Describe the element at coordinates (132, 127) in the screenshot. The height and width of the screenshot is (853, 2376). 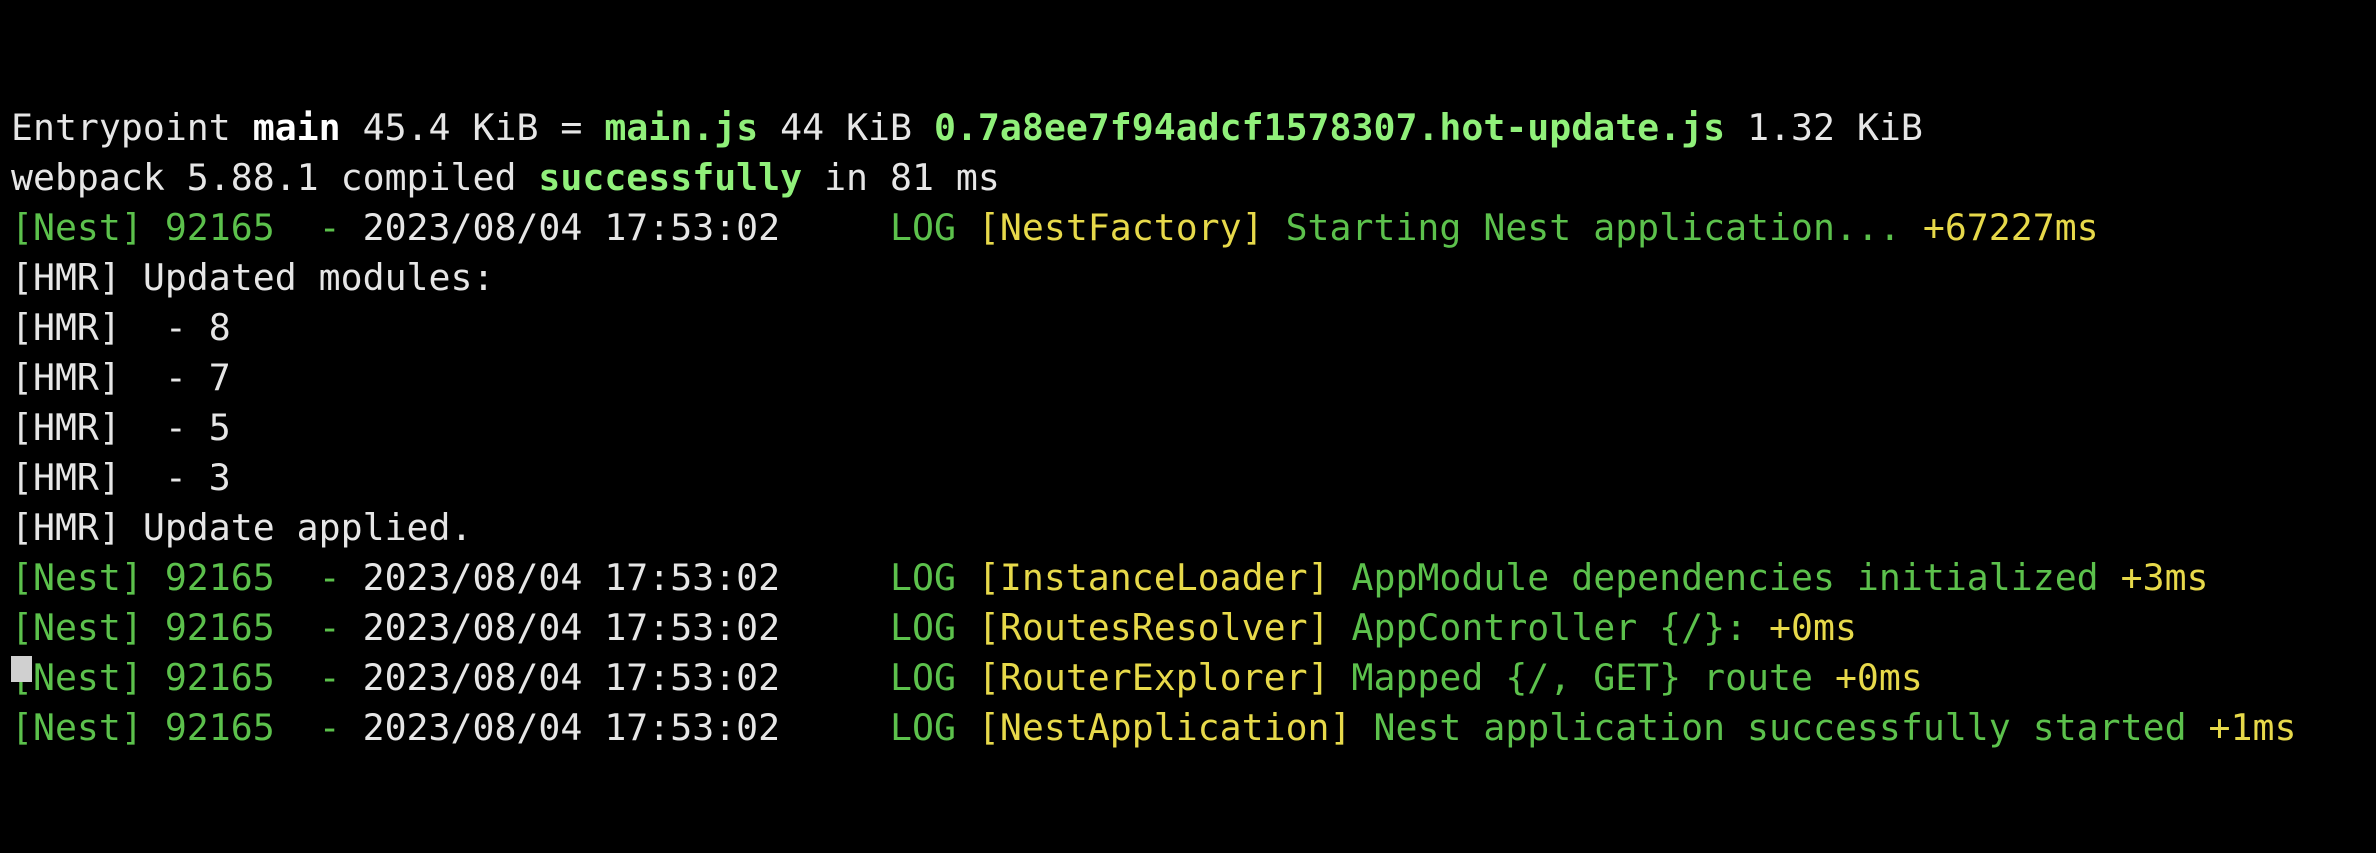
I see `terminal-text-segment: Entrypoint` at that location.